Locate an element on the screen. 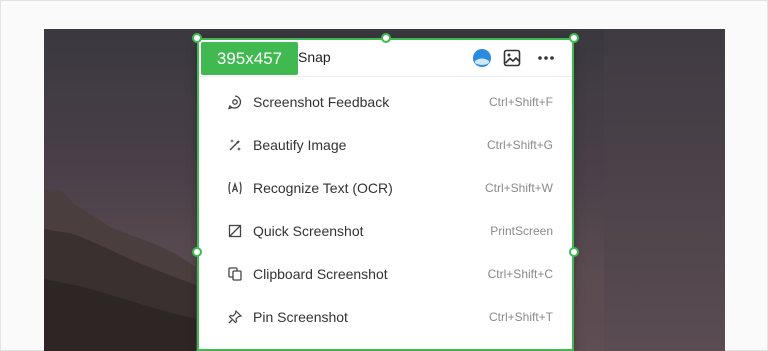 The image size is (768, 351). image-icon is located at coordinates (512, 58).